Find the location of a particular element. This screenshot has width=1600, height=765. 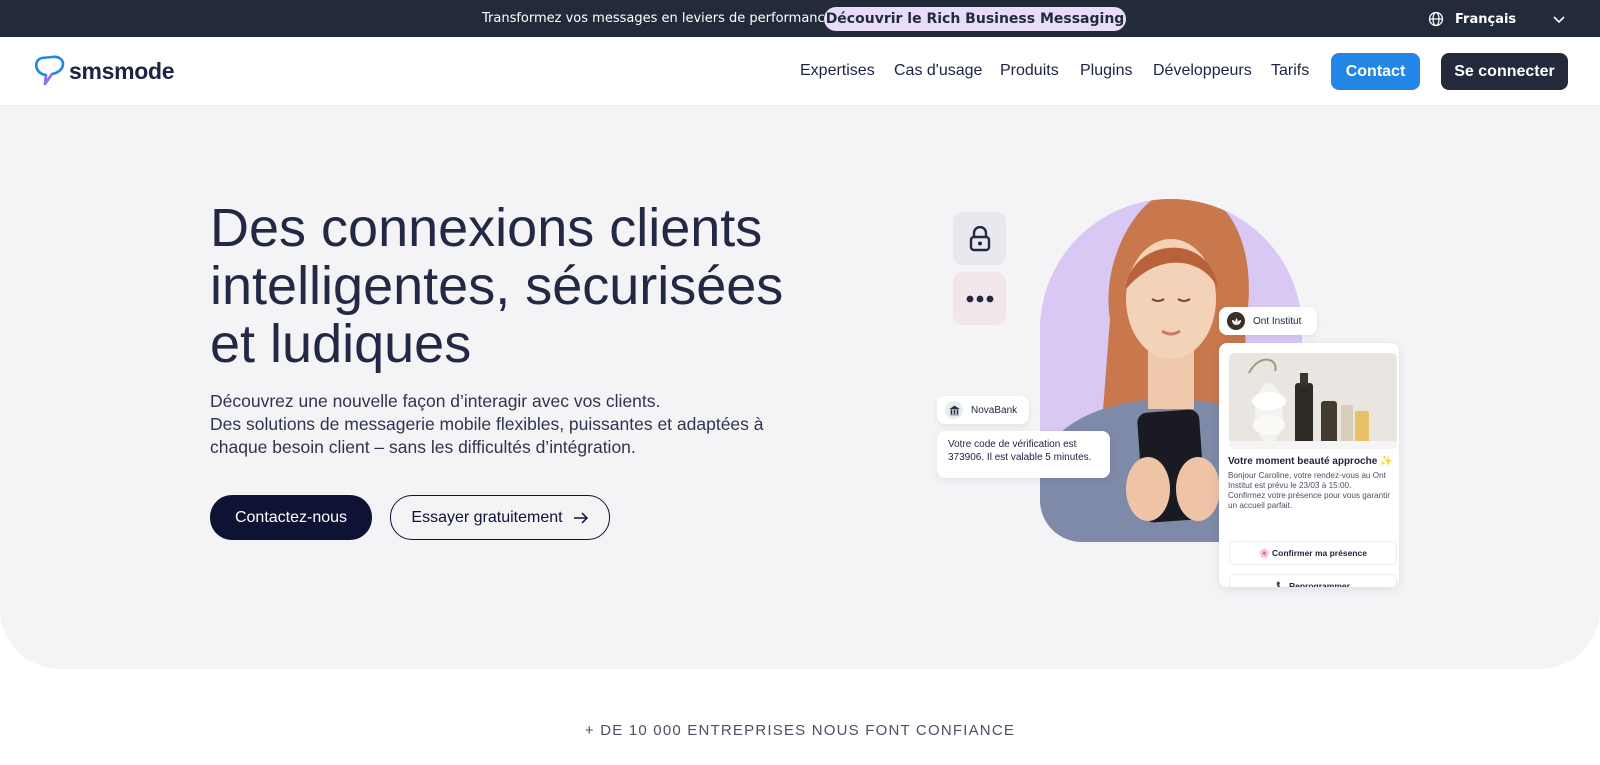

speech-bubble-logo-icon is located at coordinates (49, 70).